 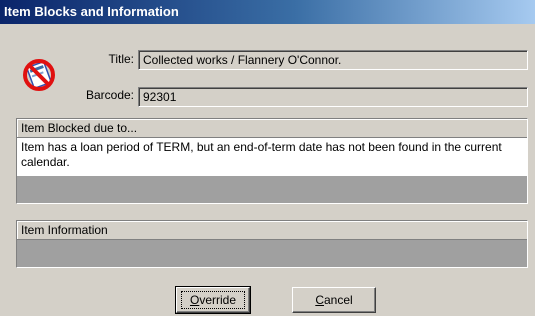 I want to click on window-title: Item Blocks and Information, so click(x=91, y=11).